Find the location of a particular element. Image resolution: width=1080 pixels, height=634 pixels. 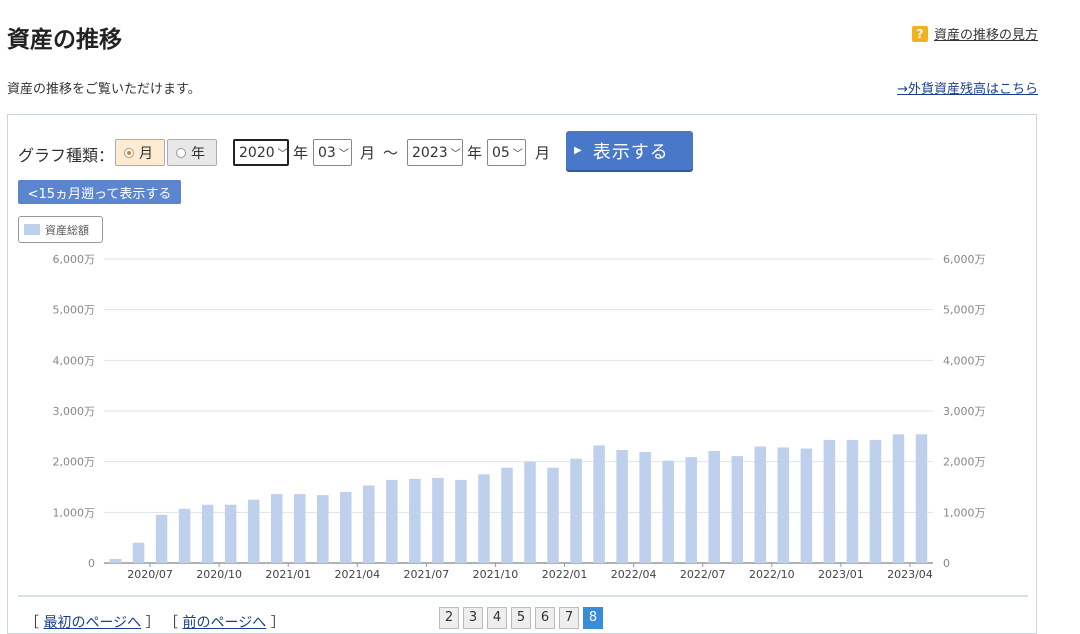

divider is located at coordinates (523, 596).